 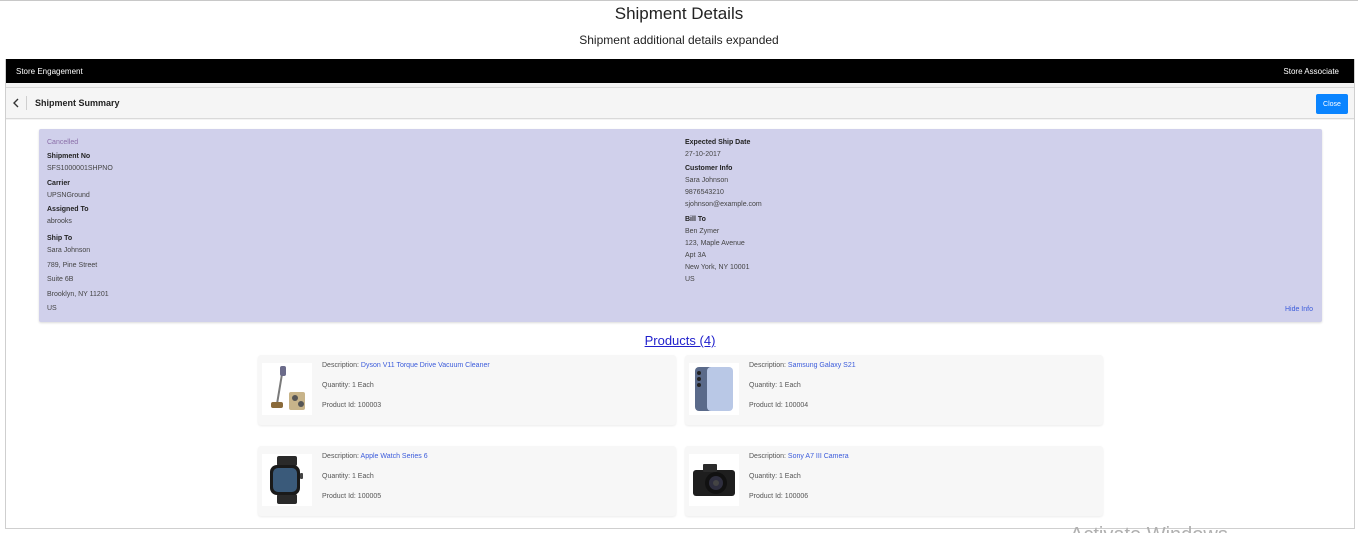 I want to click on bill-to-label: Bill To, so click(x=695, y=219).